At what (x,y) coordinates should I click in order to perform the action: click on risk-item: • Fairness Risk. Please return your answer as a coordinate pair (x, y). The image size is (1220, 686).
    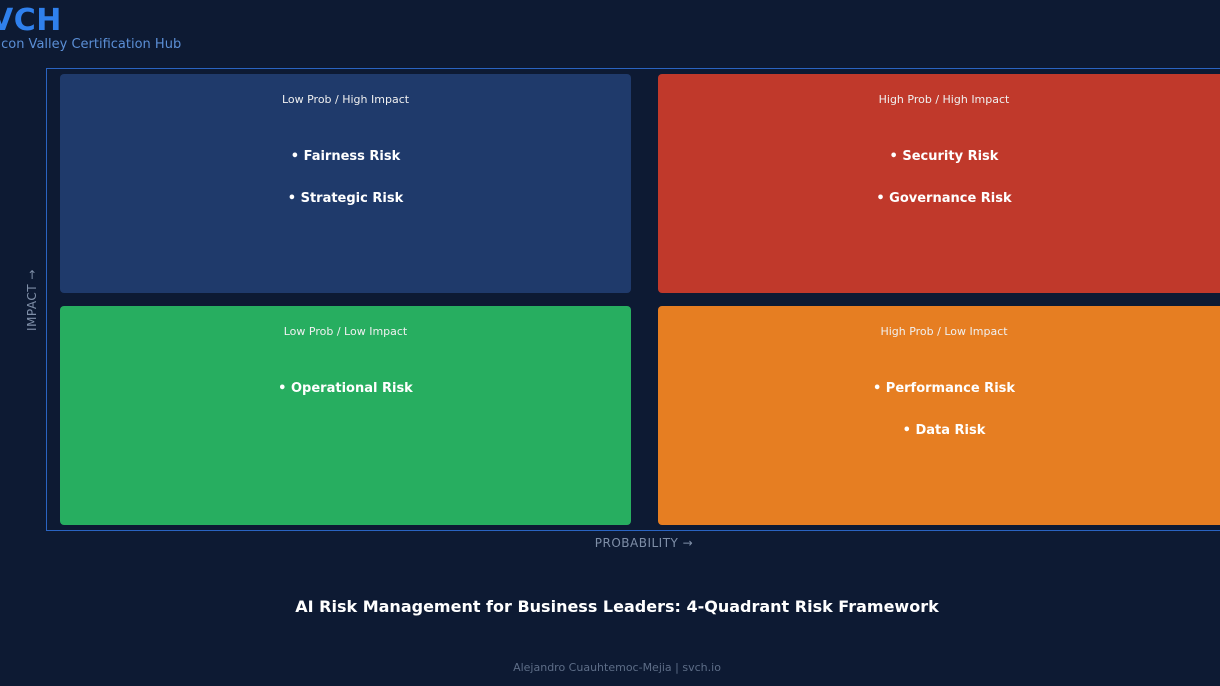
    Looking at the image, I should click on (345, 156).